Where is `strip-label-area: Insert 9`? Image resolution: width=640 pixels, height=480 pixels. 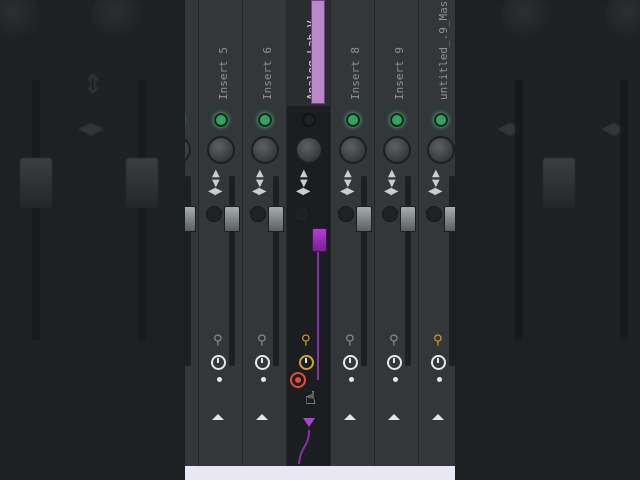 strip-label-area: Insert 9 is located at coordinates (396, 53).